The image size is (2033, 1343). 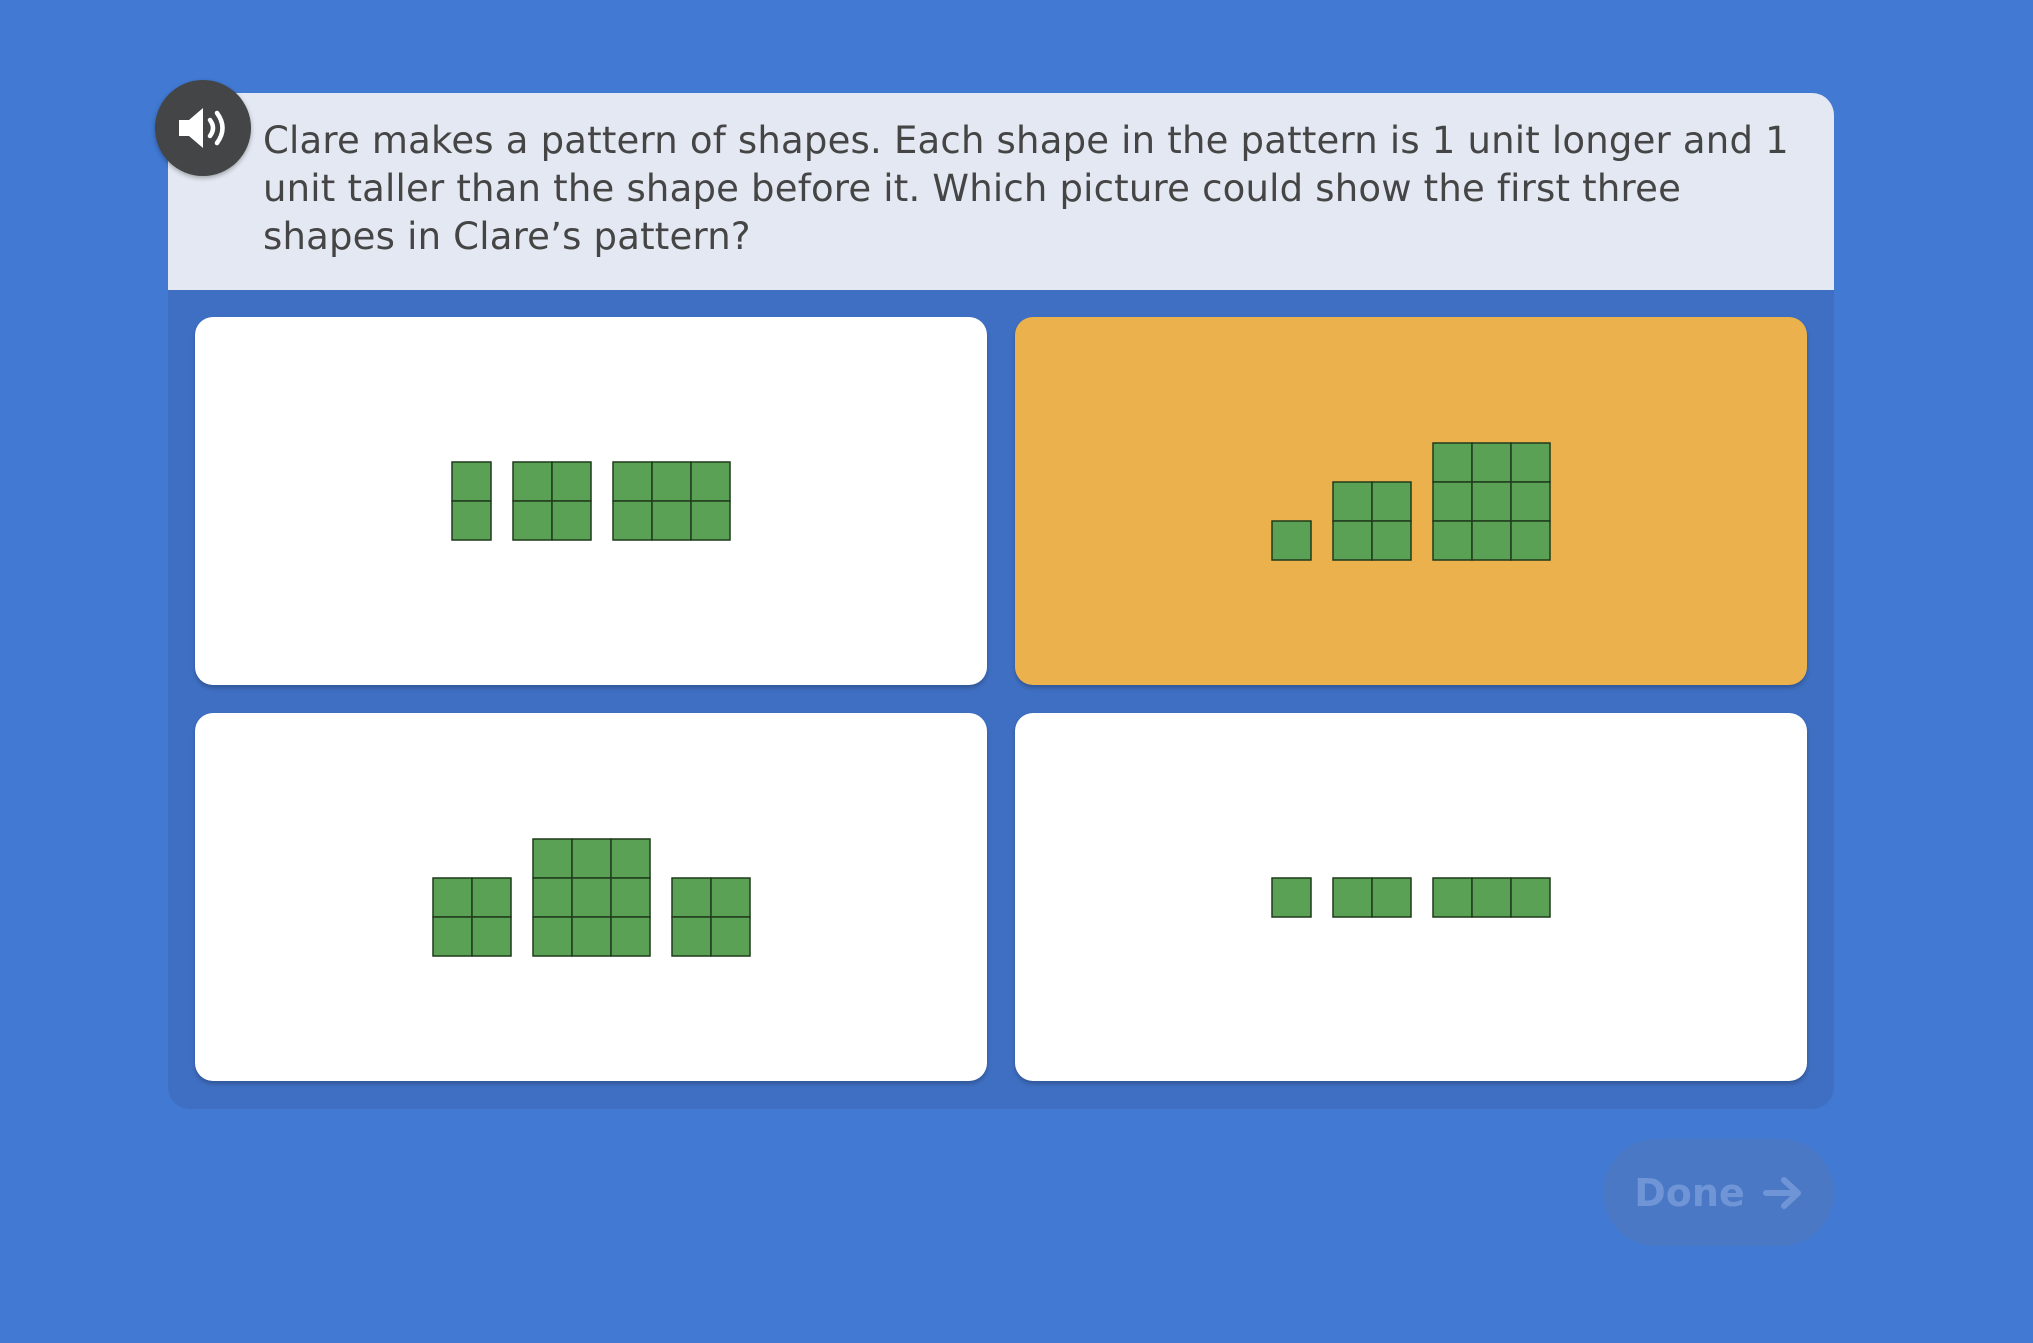 I want to click on answer-choice-d, so click(x=1411, y=897).